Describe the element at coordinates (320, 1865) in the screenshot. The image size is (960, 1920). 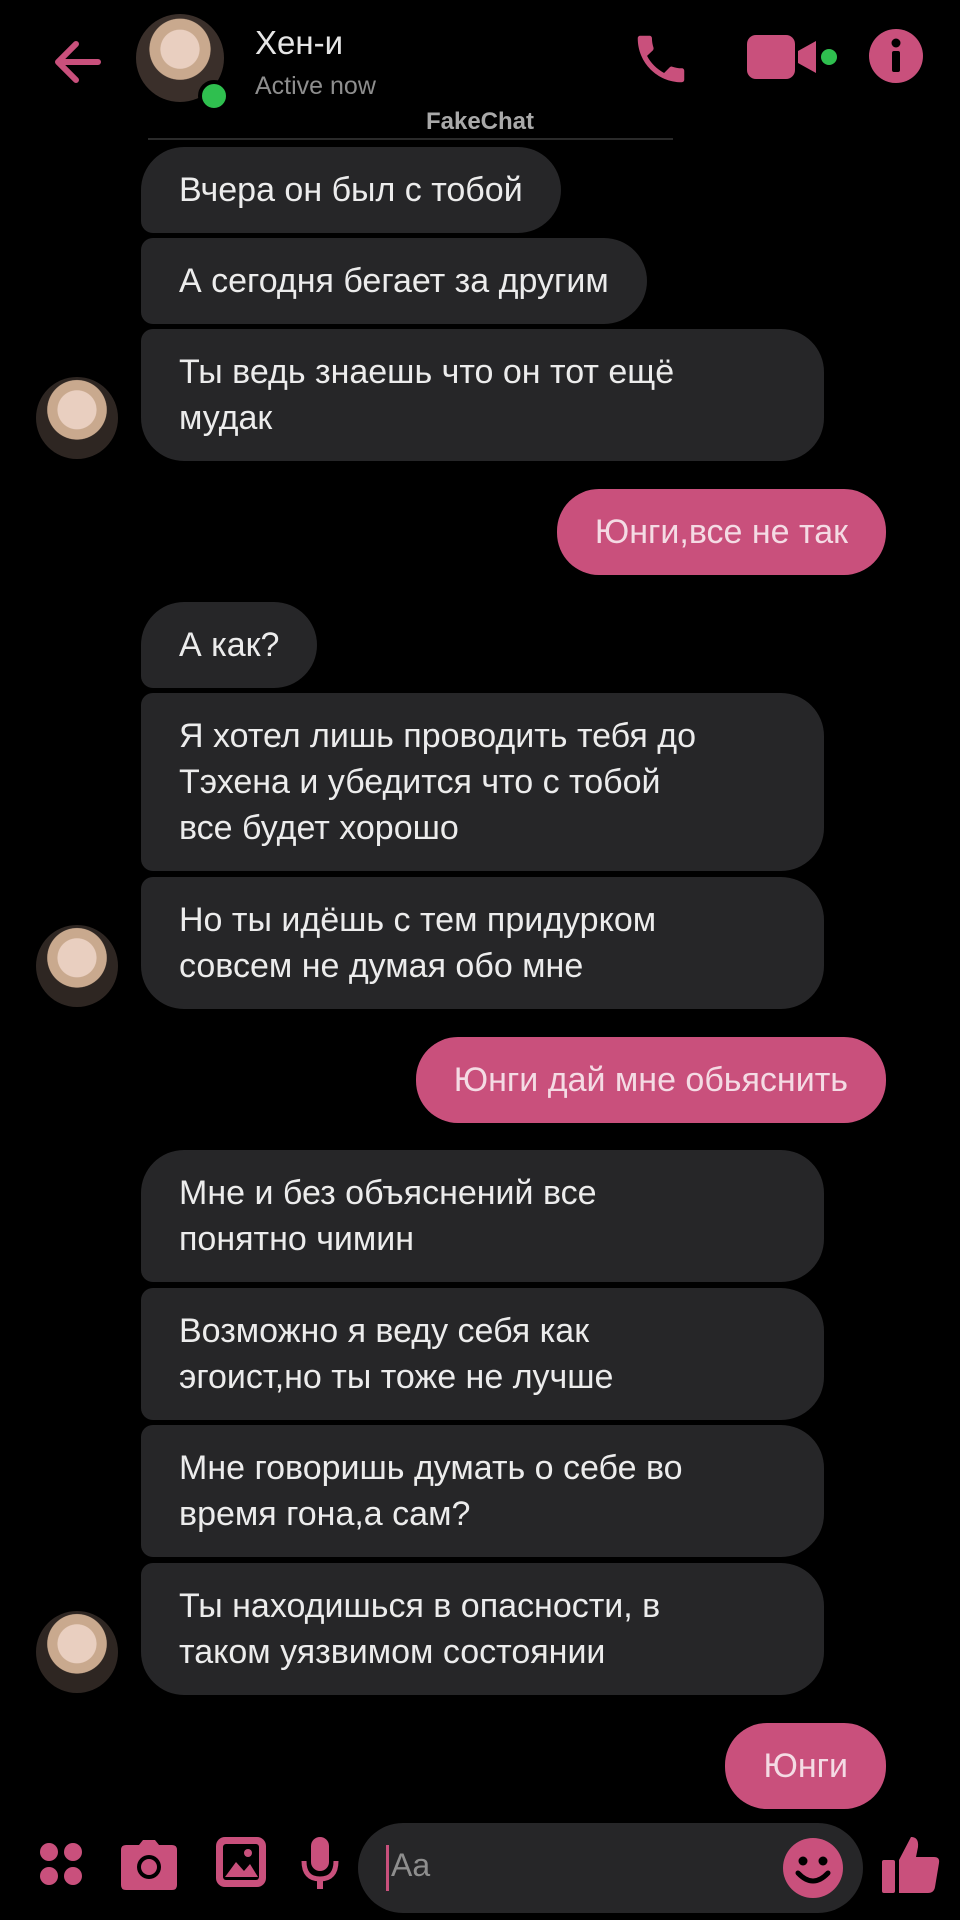
I see `microphone-icon` at that location.